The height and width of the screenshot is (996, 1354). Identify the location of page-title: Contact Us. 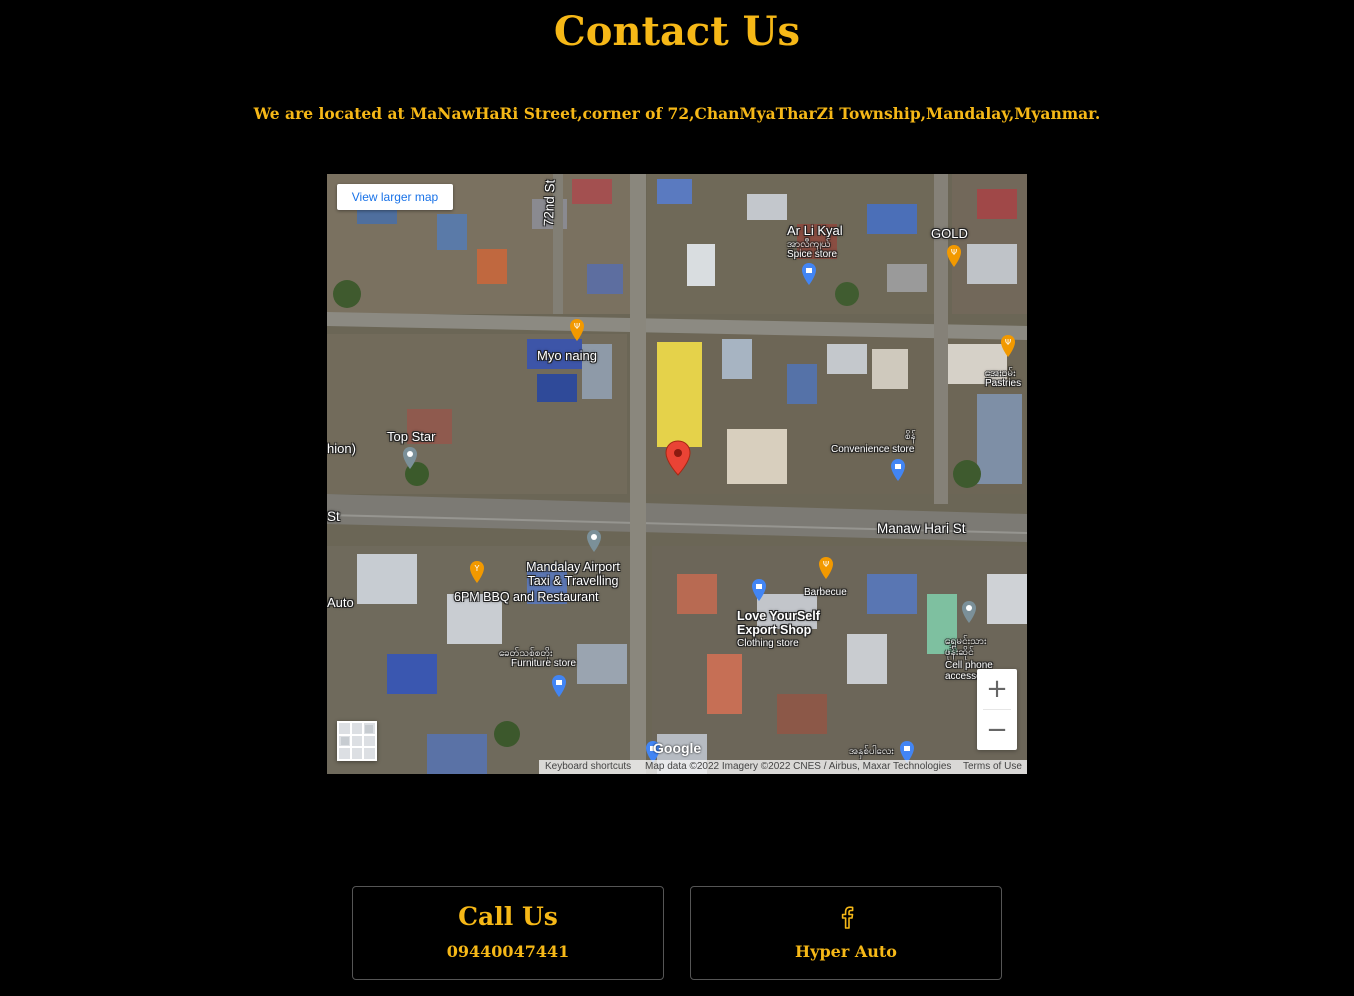
(677, 31).